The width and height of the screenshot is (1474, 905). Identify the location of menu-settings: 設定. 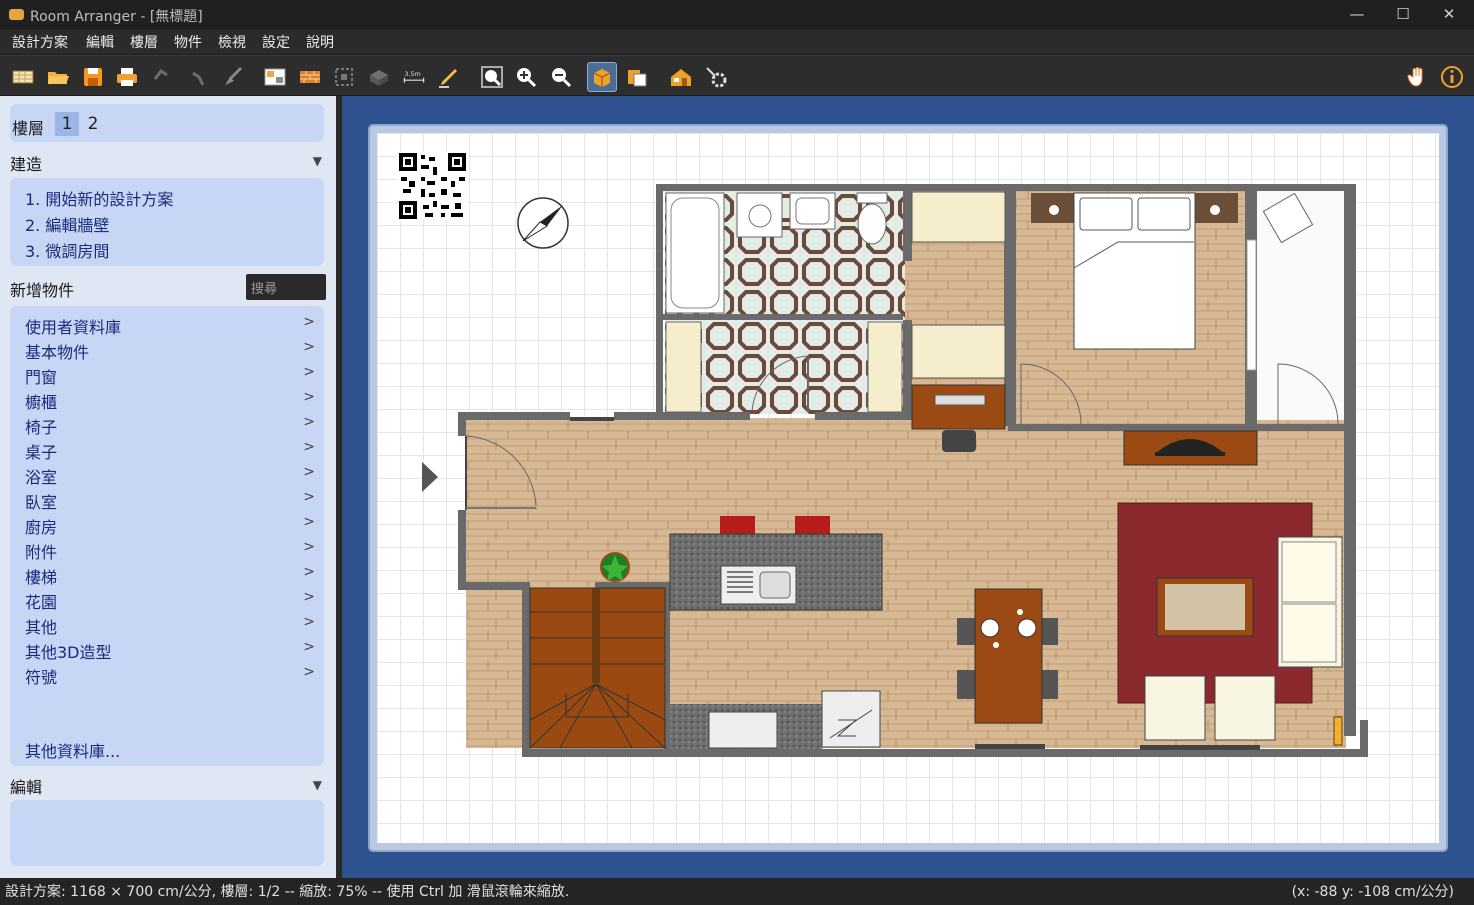
(276, 42).